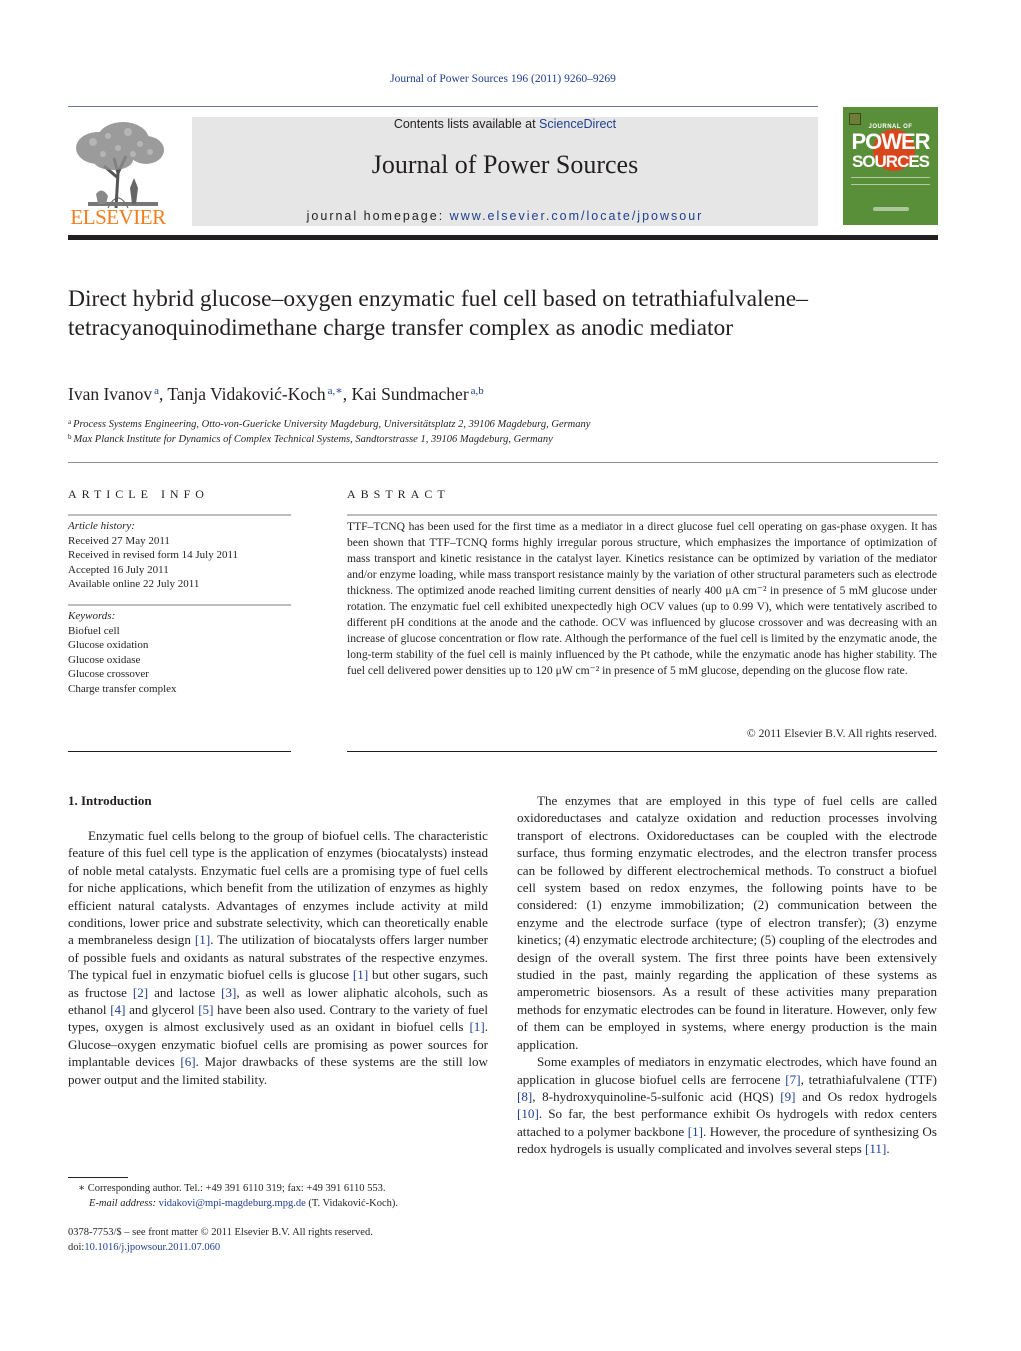 This screenshot has height=1351, width=1021. Describe the element at coordinates (868, 1079) in the screenshot. I see `paragraph-text: , tetrathiafulvalene (TTF)` at that location.